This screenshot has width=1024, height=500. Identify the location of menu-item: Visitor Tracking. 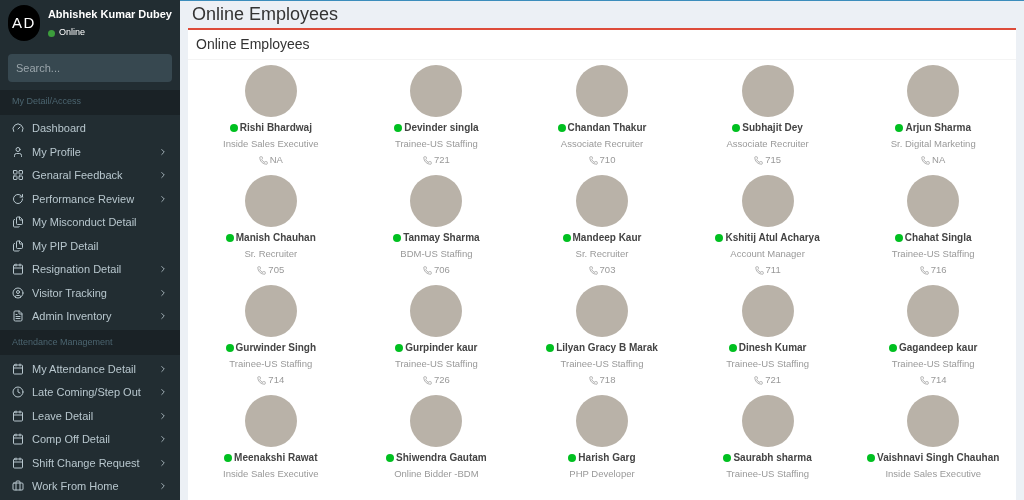
(90, 293).